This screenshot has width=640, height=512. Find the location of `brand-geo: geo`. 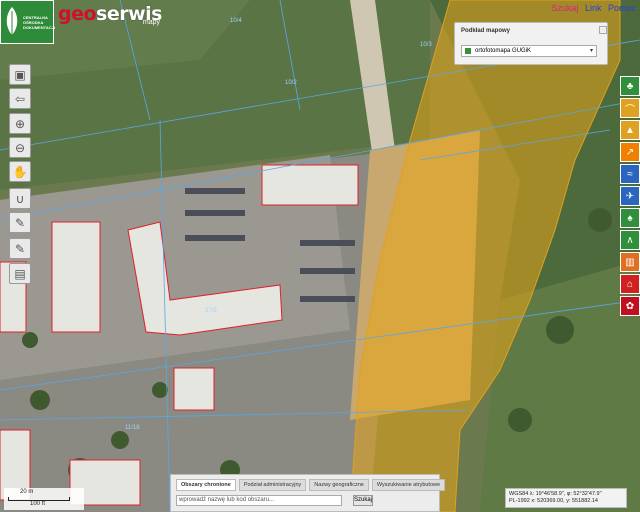

brand-geo: geo is located at coordinates (77, 14).